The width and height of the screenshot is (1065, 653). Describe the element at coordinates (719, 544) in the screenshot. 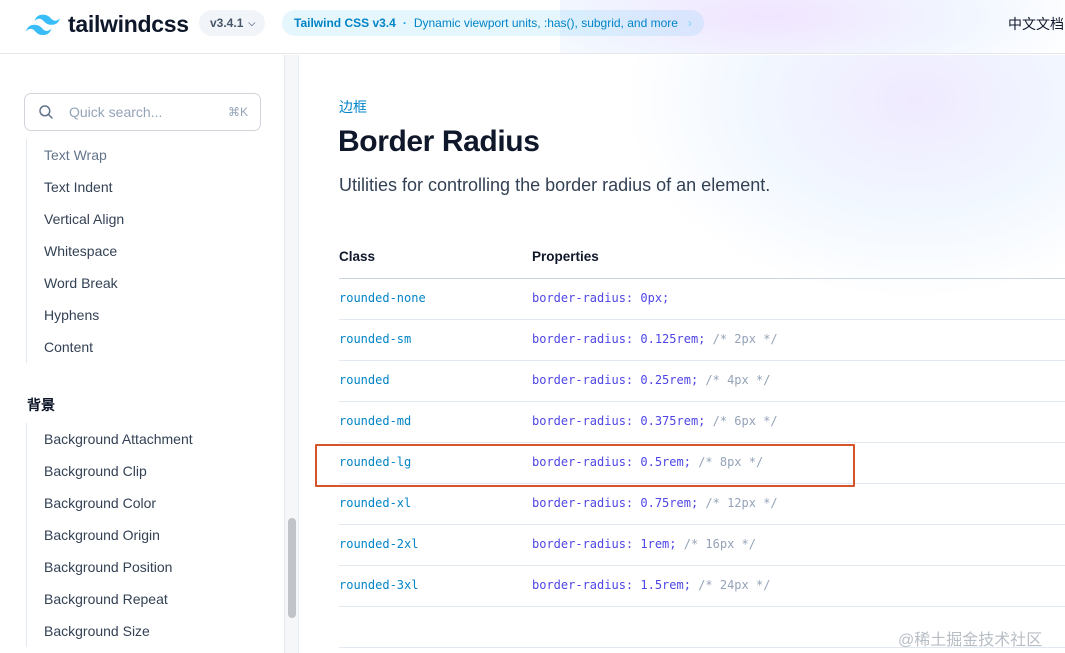

I see `property-comment: /* 16px */` at that location.